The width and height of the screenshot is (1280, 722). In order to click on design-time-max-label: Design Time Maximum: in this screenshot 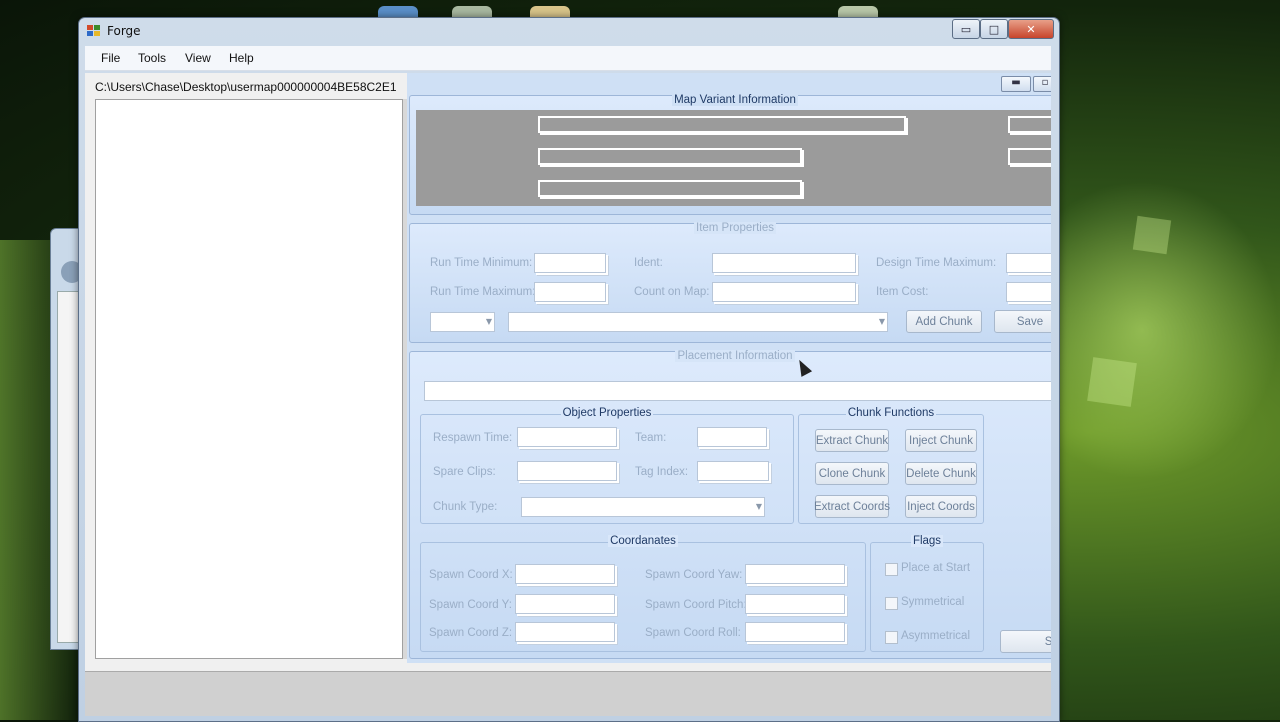, I will do `click(936, 263)`.